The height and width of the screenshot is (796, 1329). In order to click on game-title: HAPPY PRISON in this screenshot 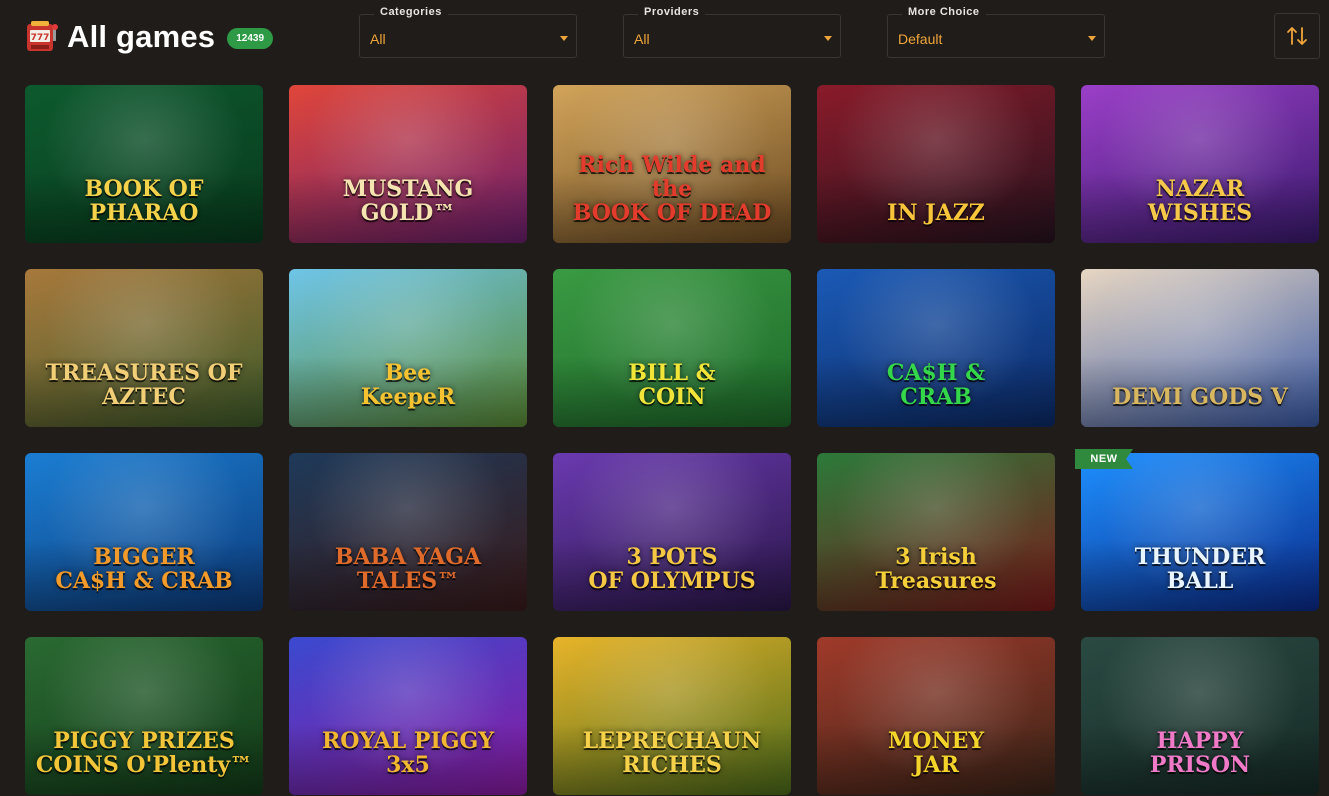, I will do `click(1200, 753)`.